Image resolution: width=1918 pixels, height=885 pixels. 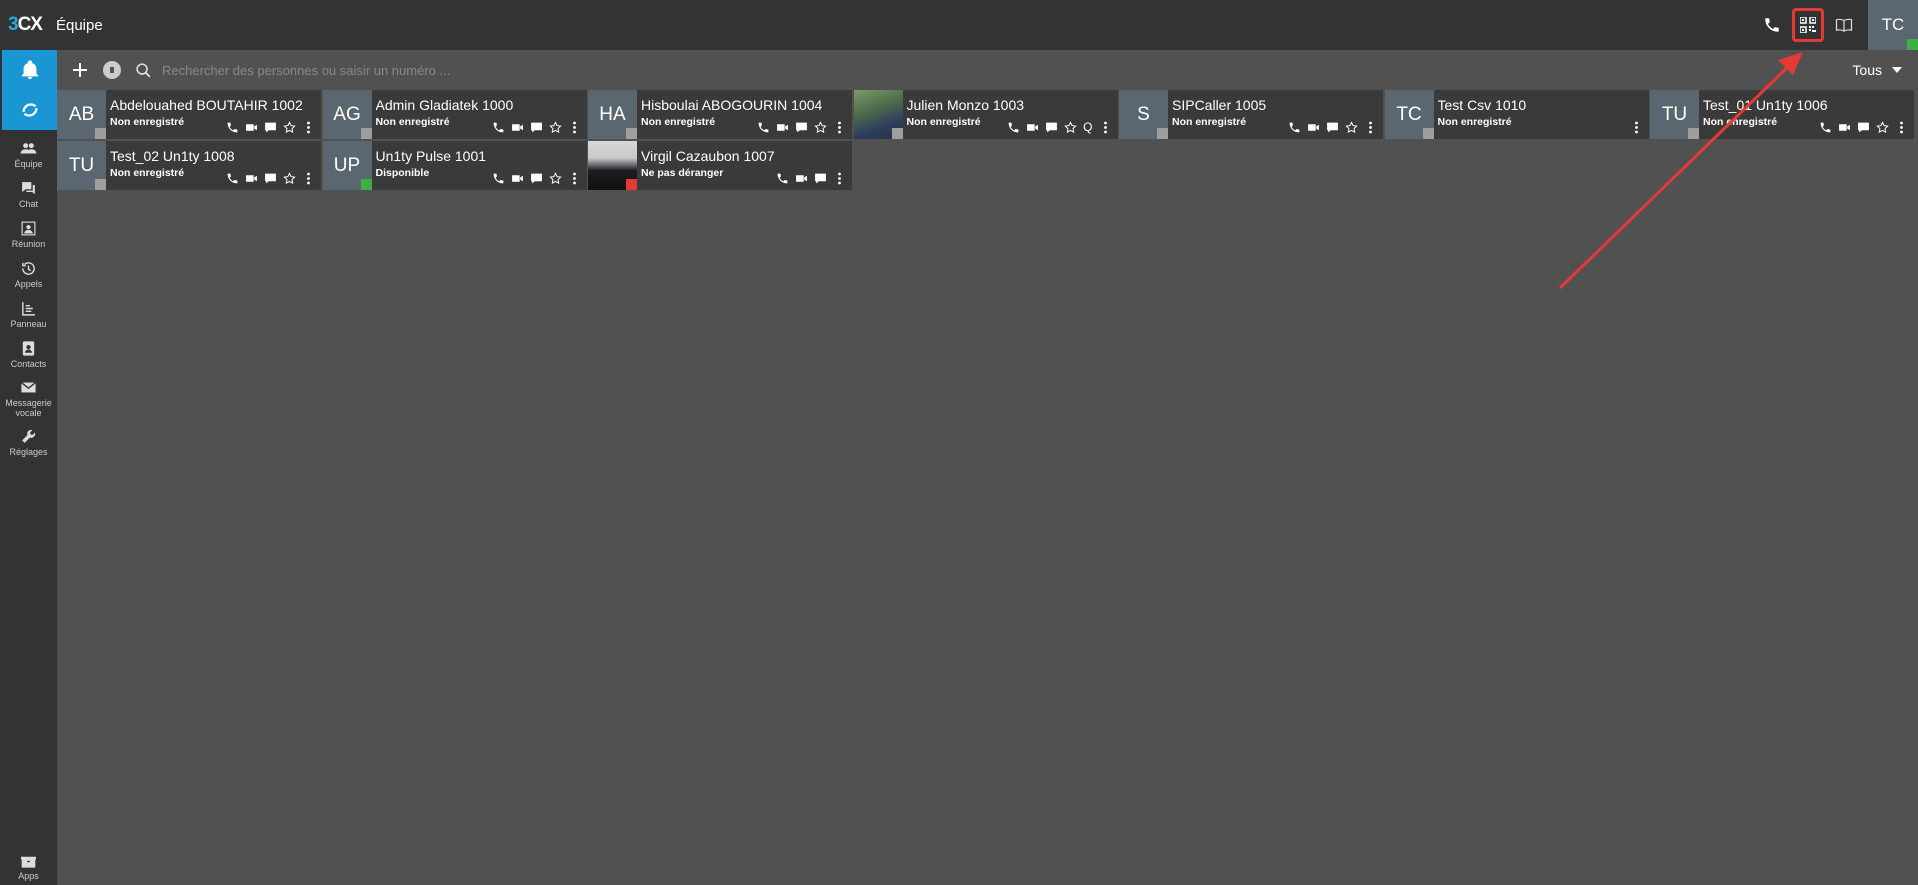 I want to click on contact-avatar: HA, so click(x=612, y=114).